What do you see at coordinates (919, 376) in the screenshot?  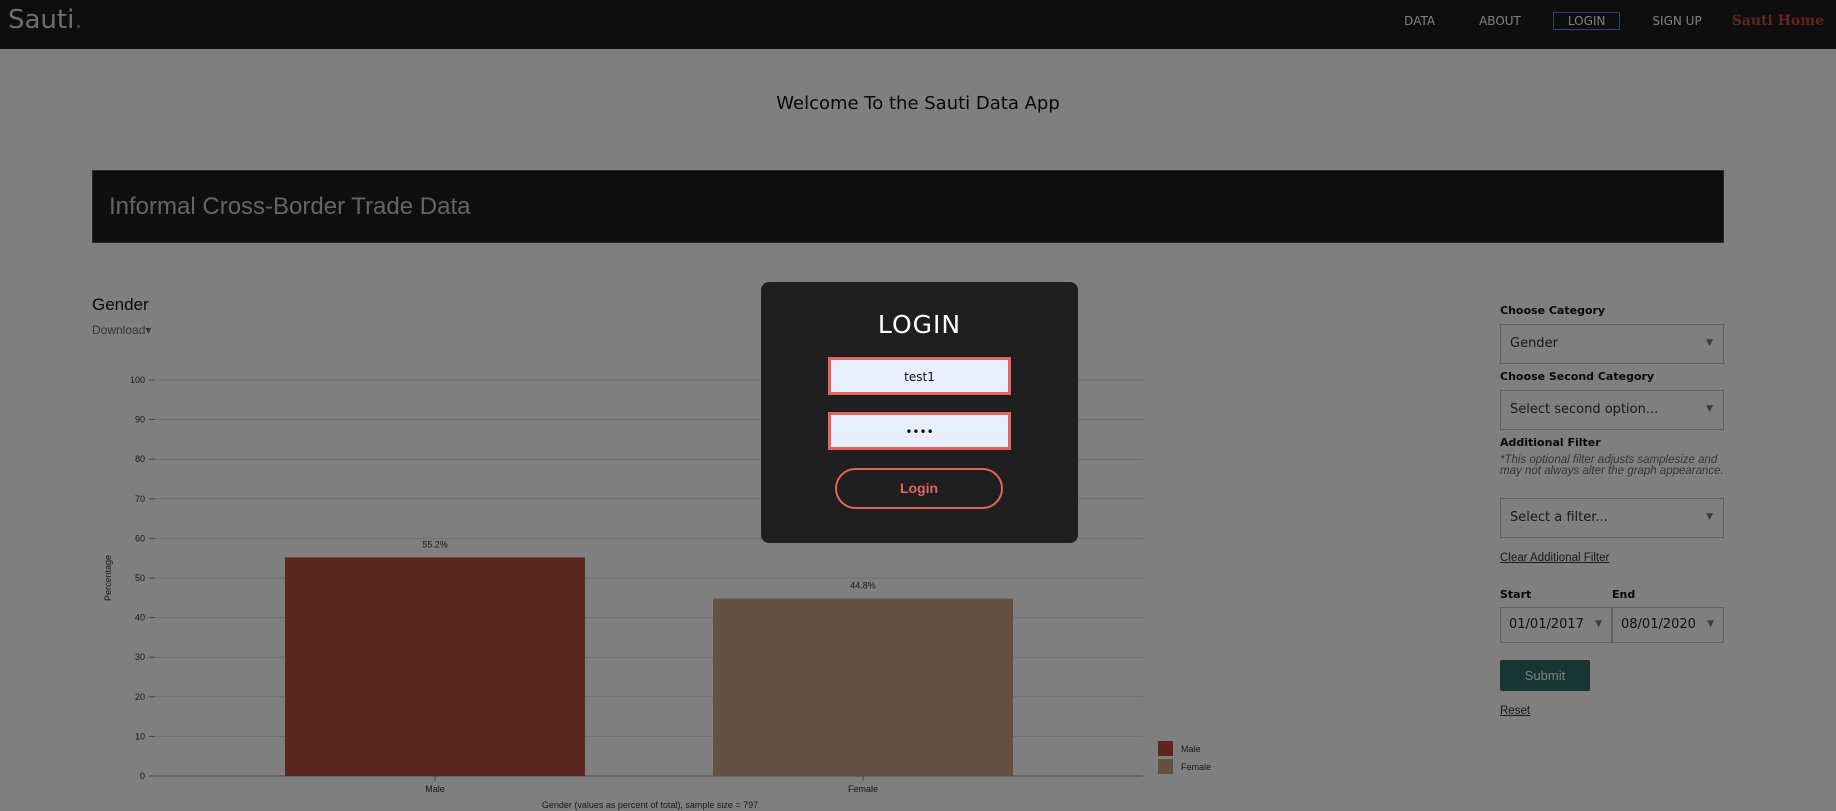 I see `username-input: test1` at bounding box center [919, 376].